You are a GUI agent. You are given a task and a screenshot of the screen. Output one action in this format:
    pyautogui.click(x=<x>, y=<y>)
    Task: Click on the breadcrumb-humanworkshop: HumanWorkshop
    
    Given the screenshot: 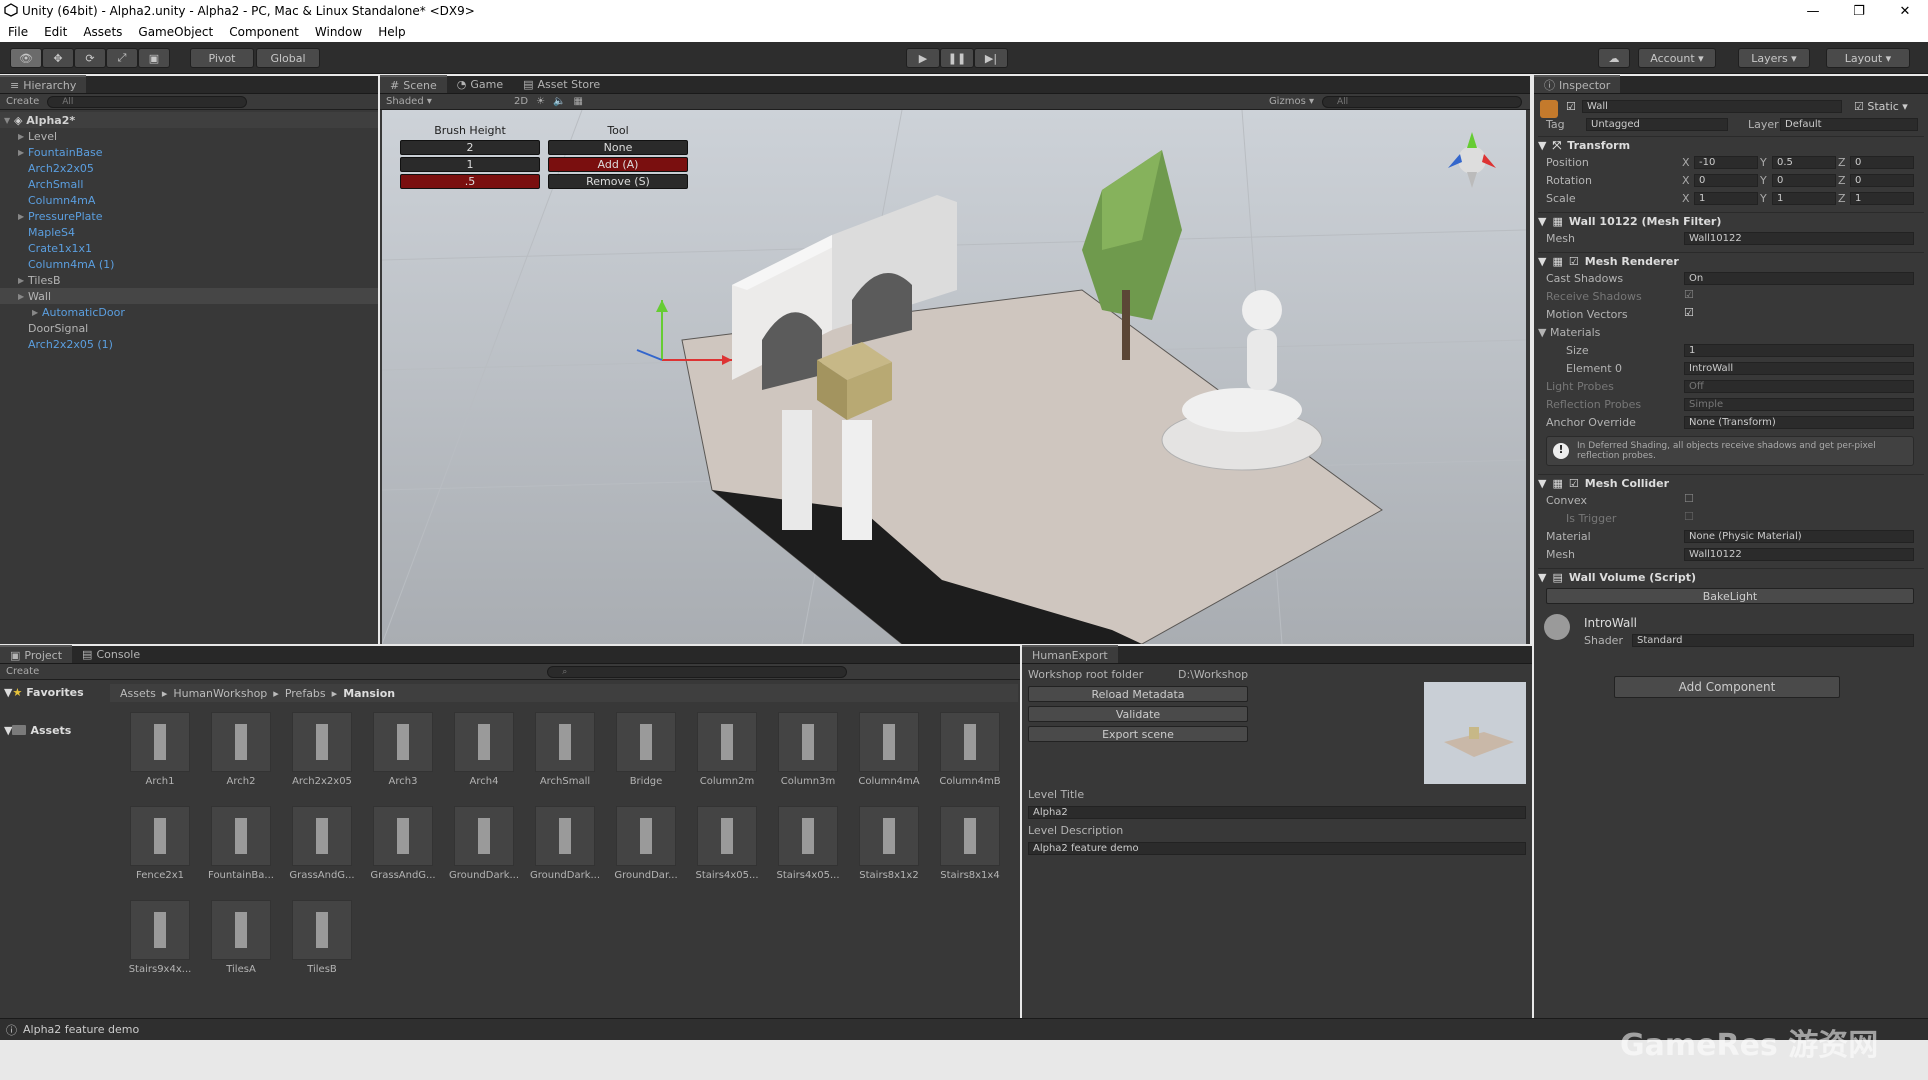 What is the action you would take?
    pyautogui.click(x=220, y=693)
    